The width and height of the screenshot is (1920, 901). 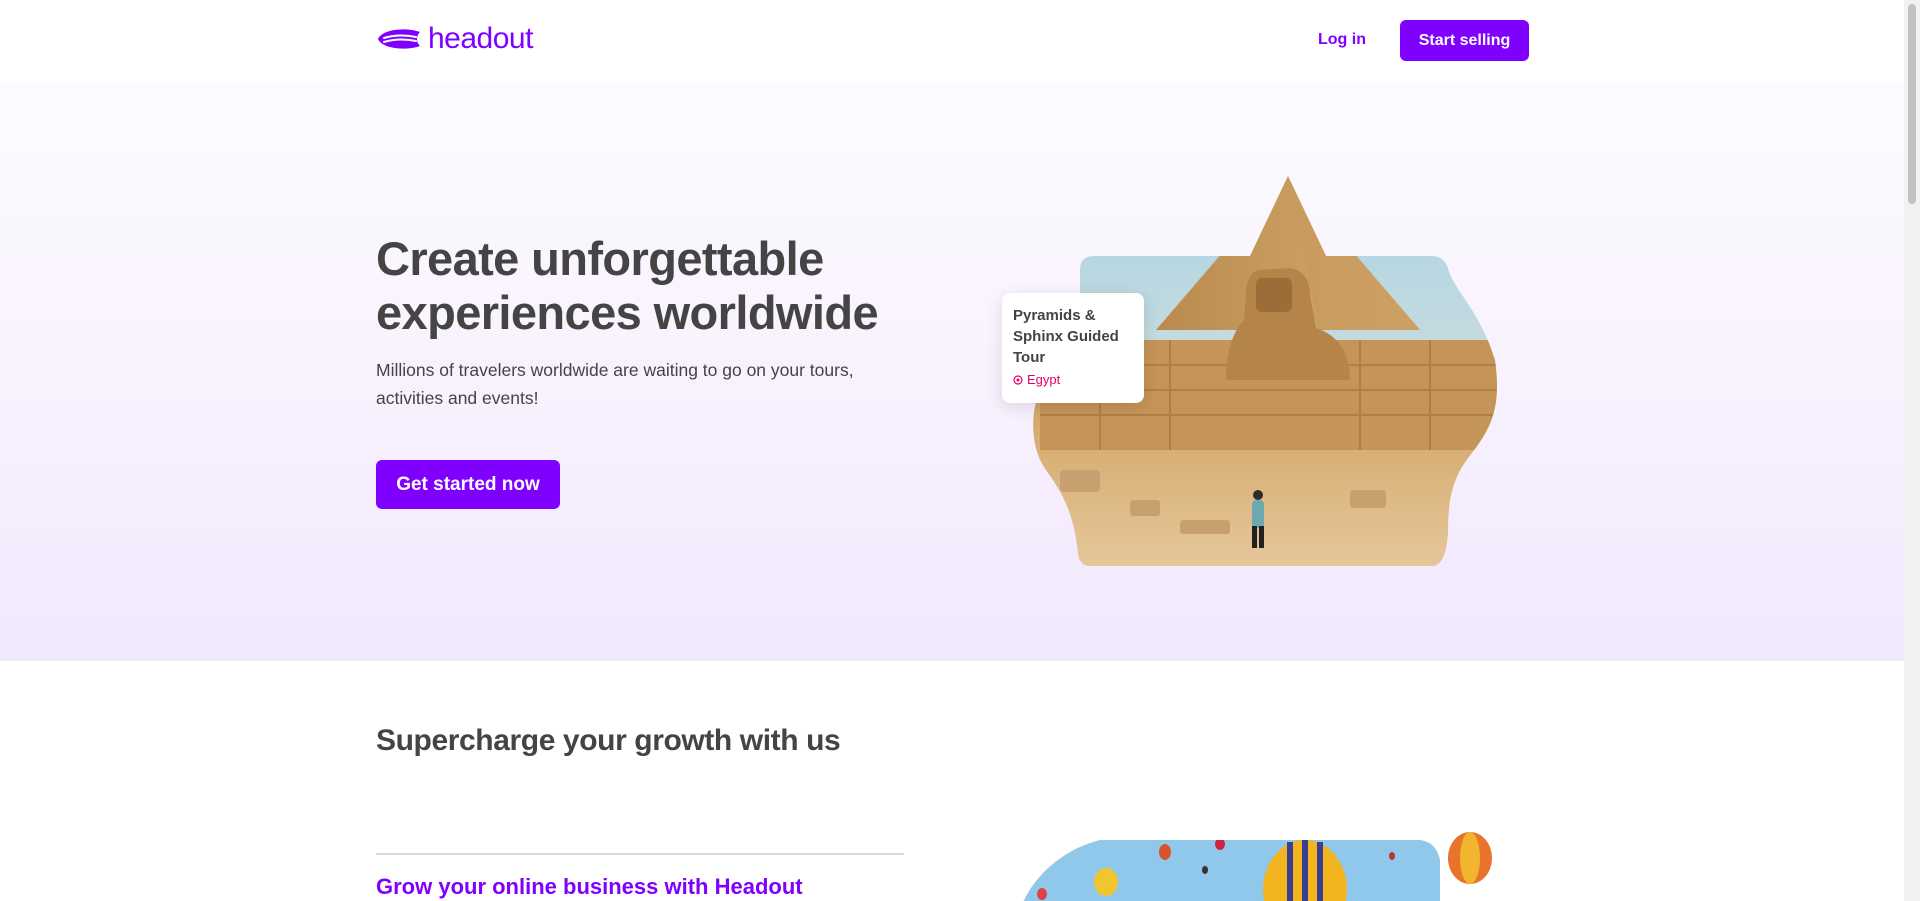 I want to click on tour-card-location-text: Egypt, so click(x=1044, y=379).